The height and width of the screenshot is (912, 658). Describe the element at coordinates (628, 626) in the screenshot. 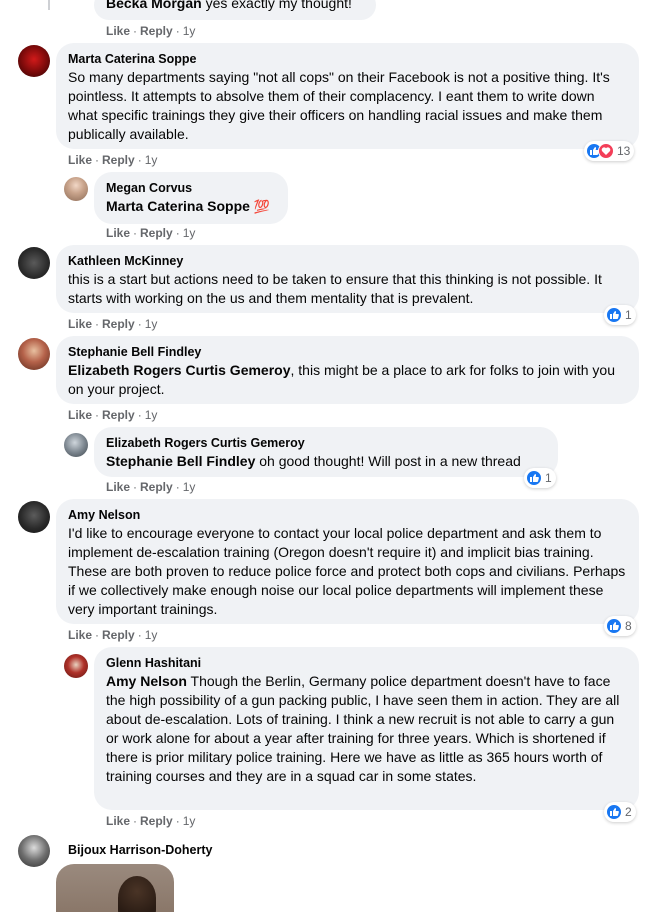

I see `reaction-count: 8` at that location.